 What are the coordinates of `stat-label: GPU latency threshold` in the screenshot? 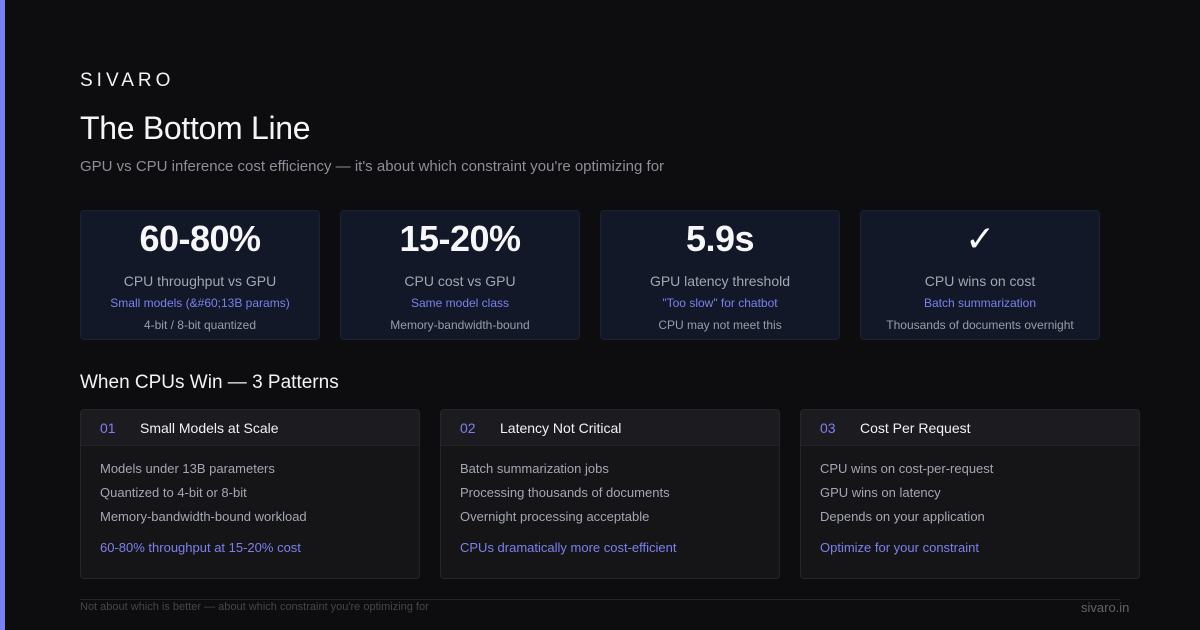 It's located at (720, 281).